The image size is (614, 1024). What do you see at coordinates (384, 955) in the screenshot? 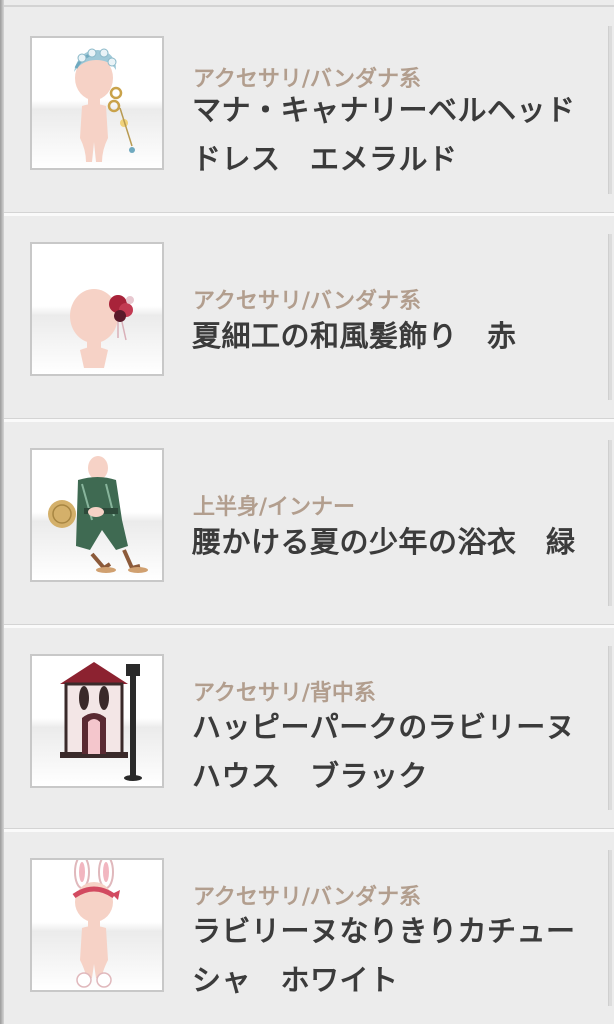
I see `item-name: ラビリーヌなりきりカチューシャ ホワイト` at bounding box center [384, 955].